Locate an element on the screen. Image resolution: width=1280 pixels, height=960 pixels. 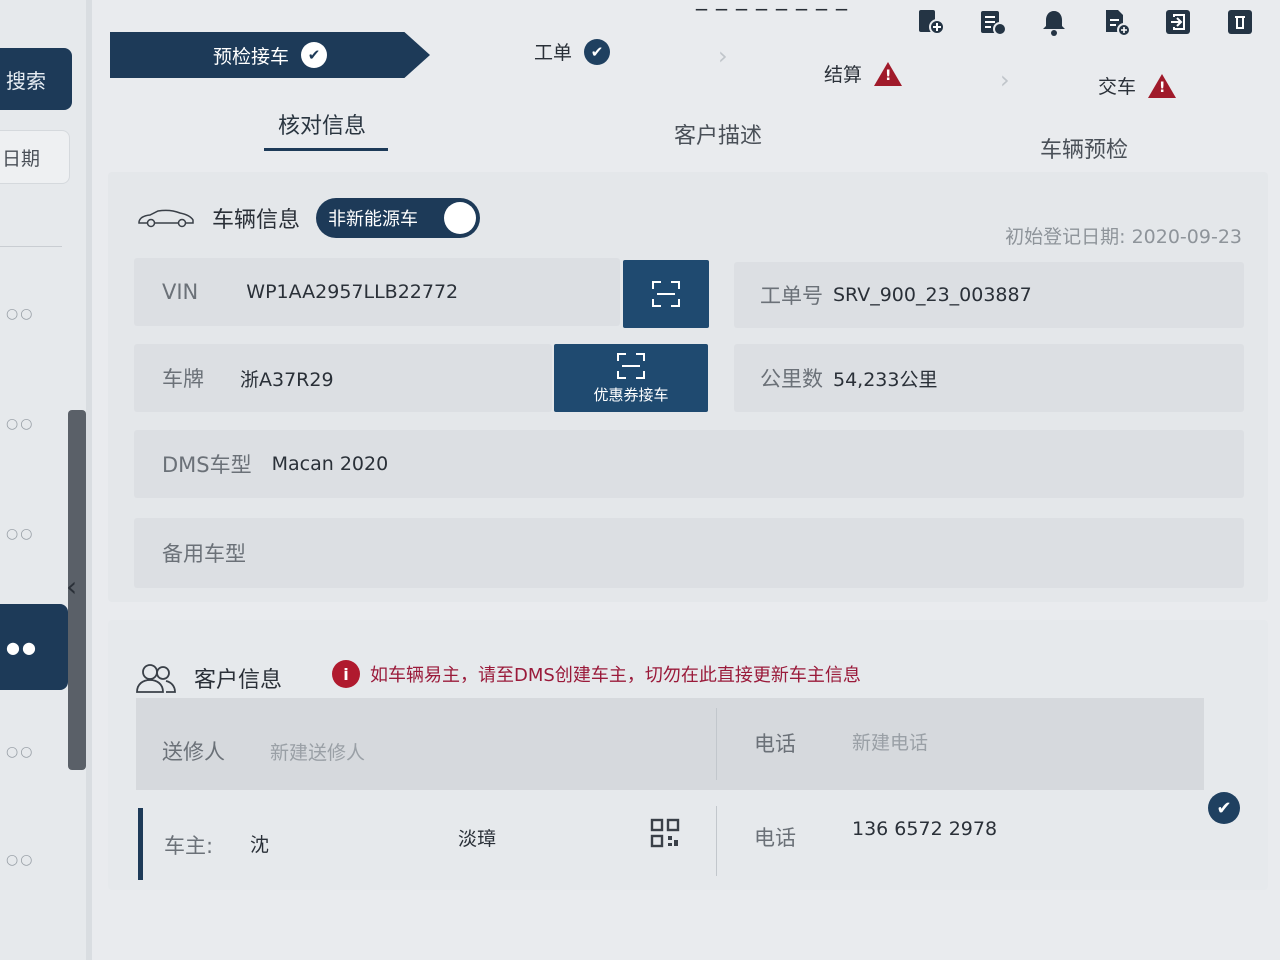
coupon-checkin-label: 优惠券接车 is located at coordinates (631, 394).